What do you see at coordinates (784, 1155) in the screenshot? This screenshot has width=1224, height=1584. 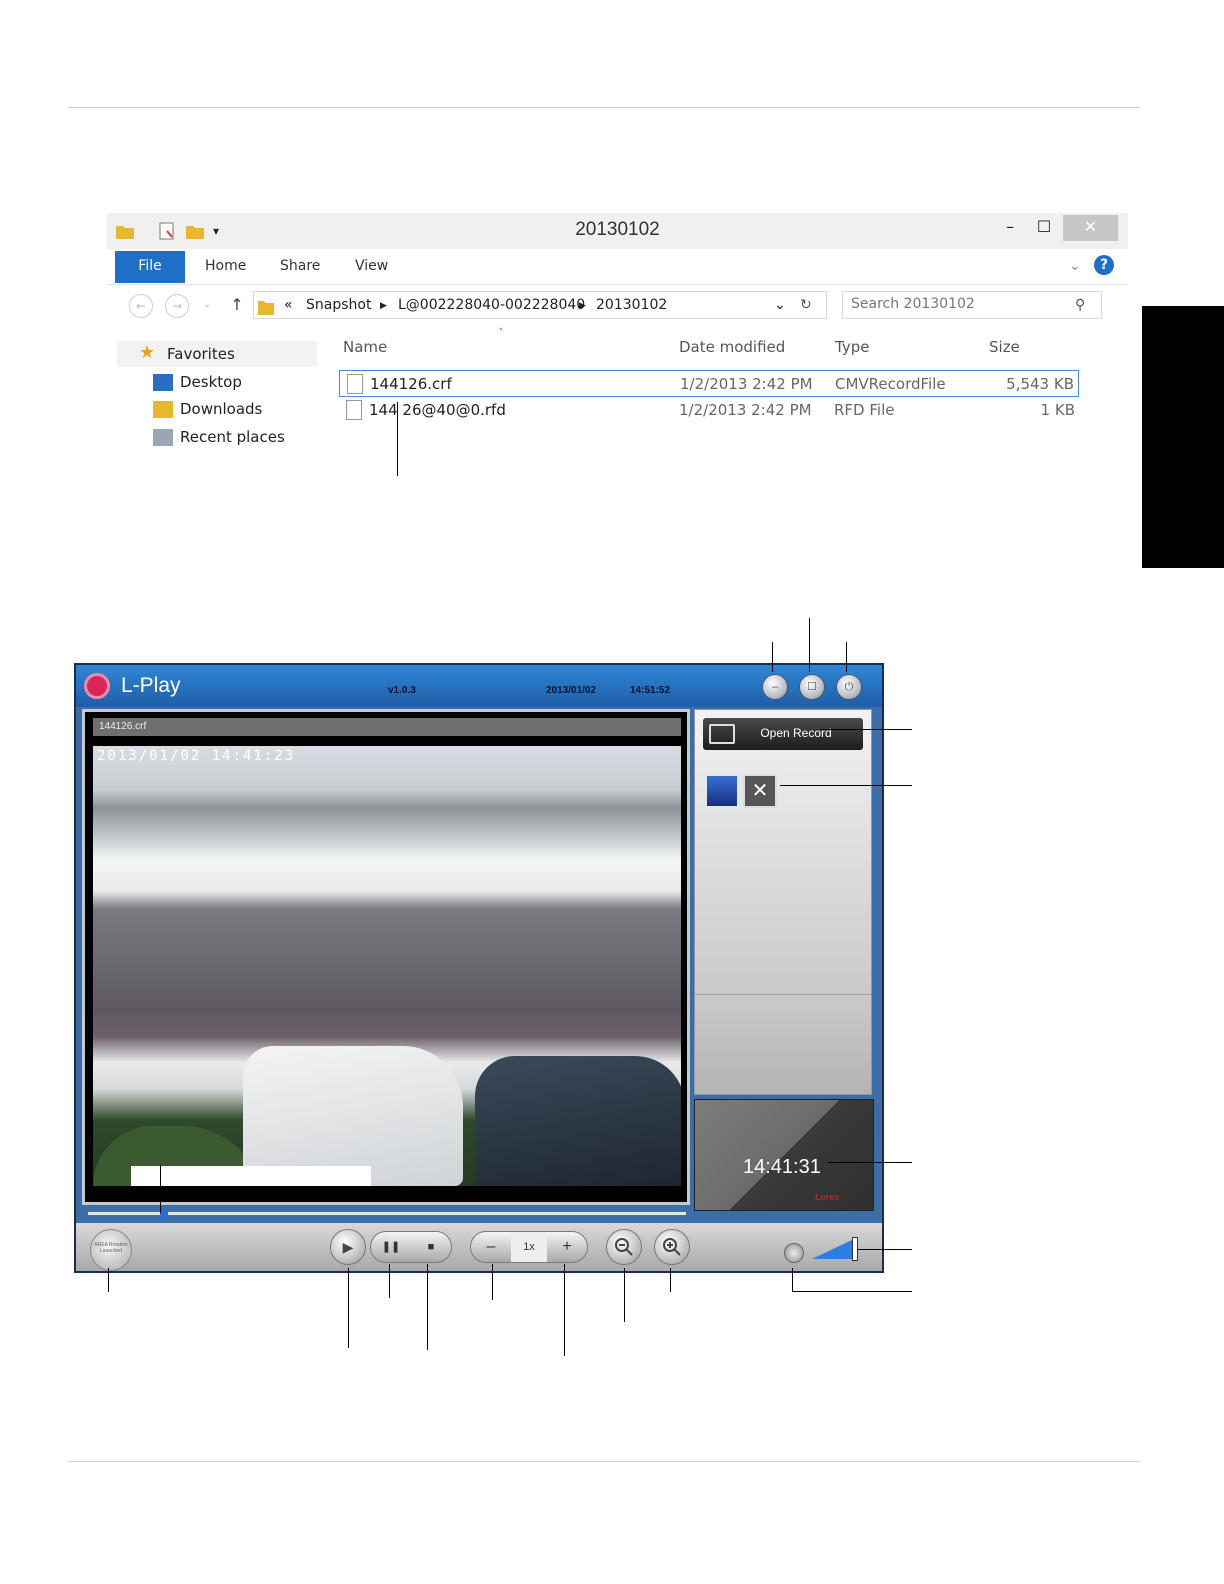 I see `clock-panel: 14:41:31 Lorex` at bounding box center [784, 1155].